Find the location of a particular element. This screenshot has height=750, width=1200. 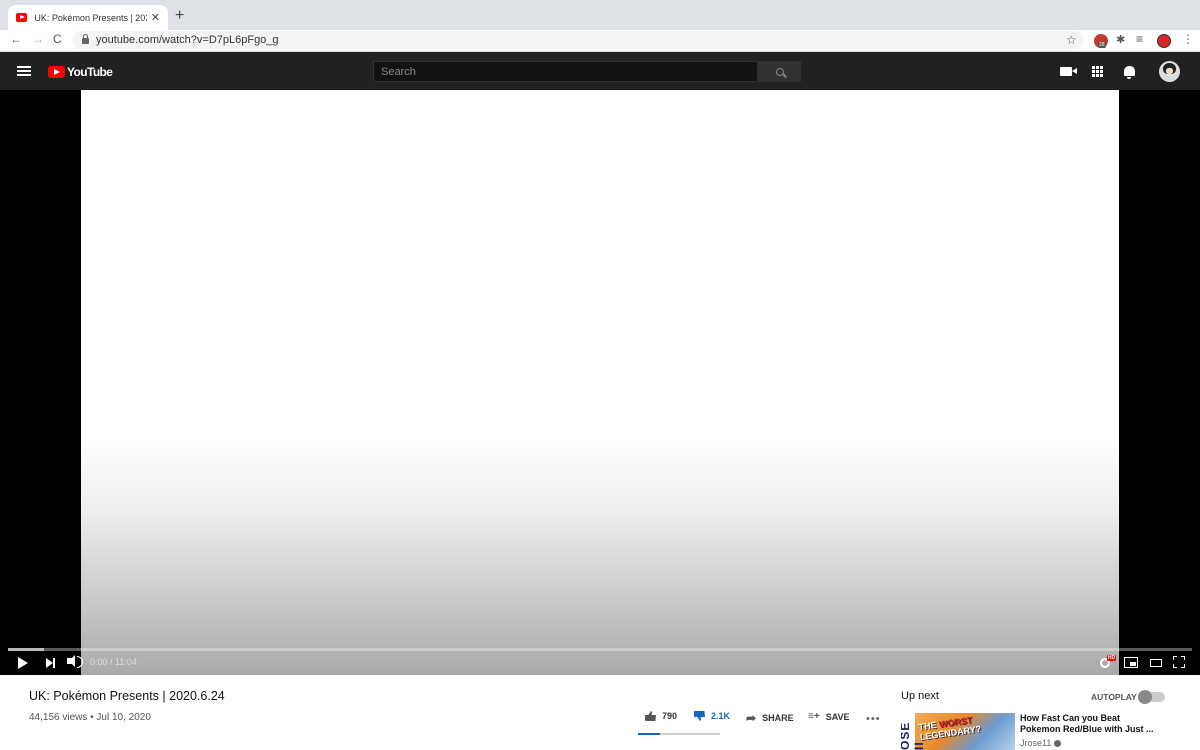

miniplayer-icon is located at coordinates (1131, 662).